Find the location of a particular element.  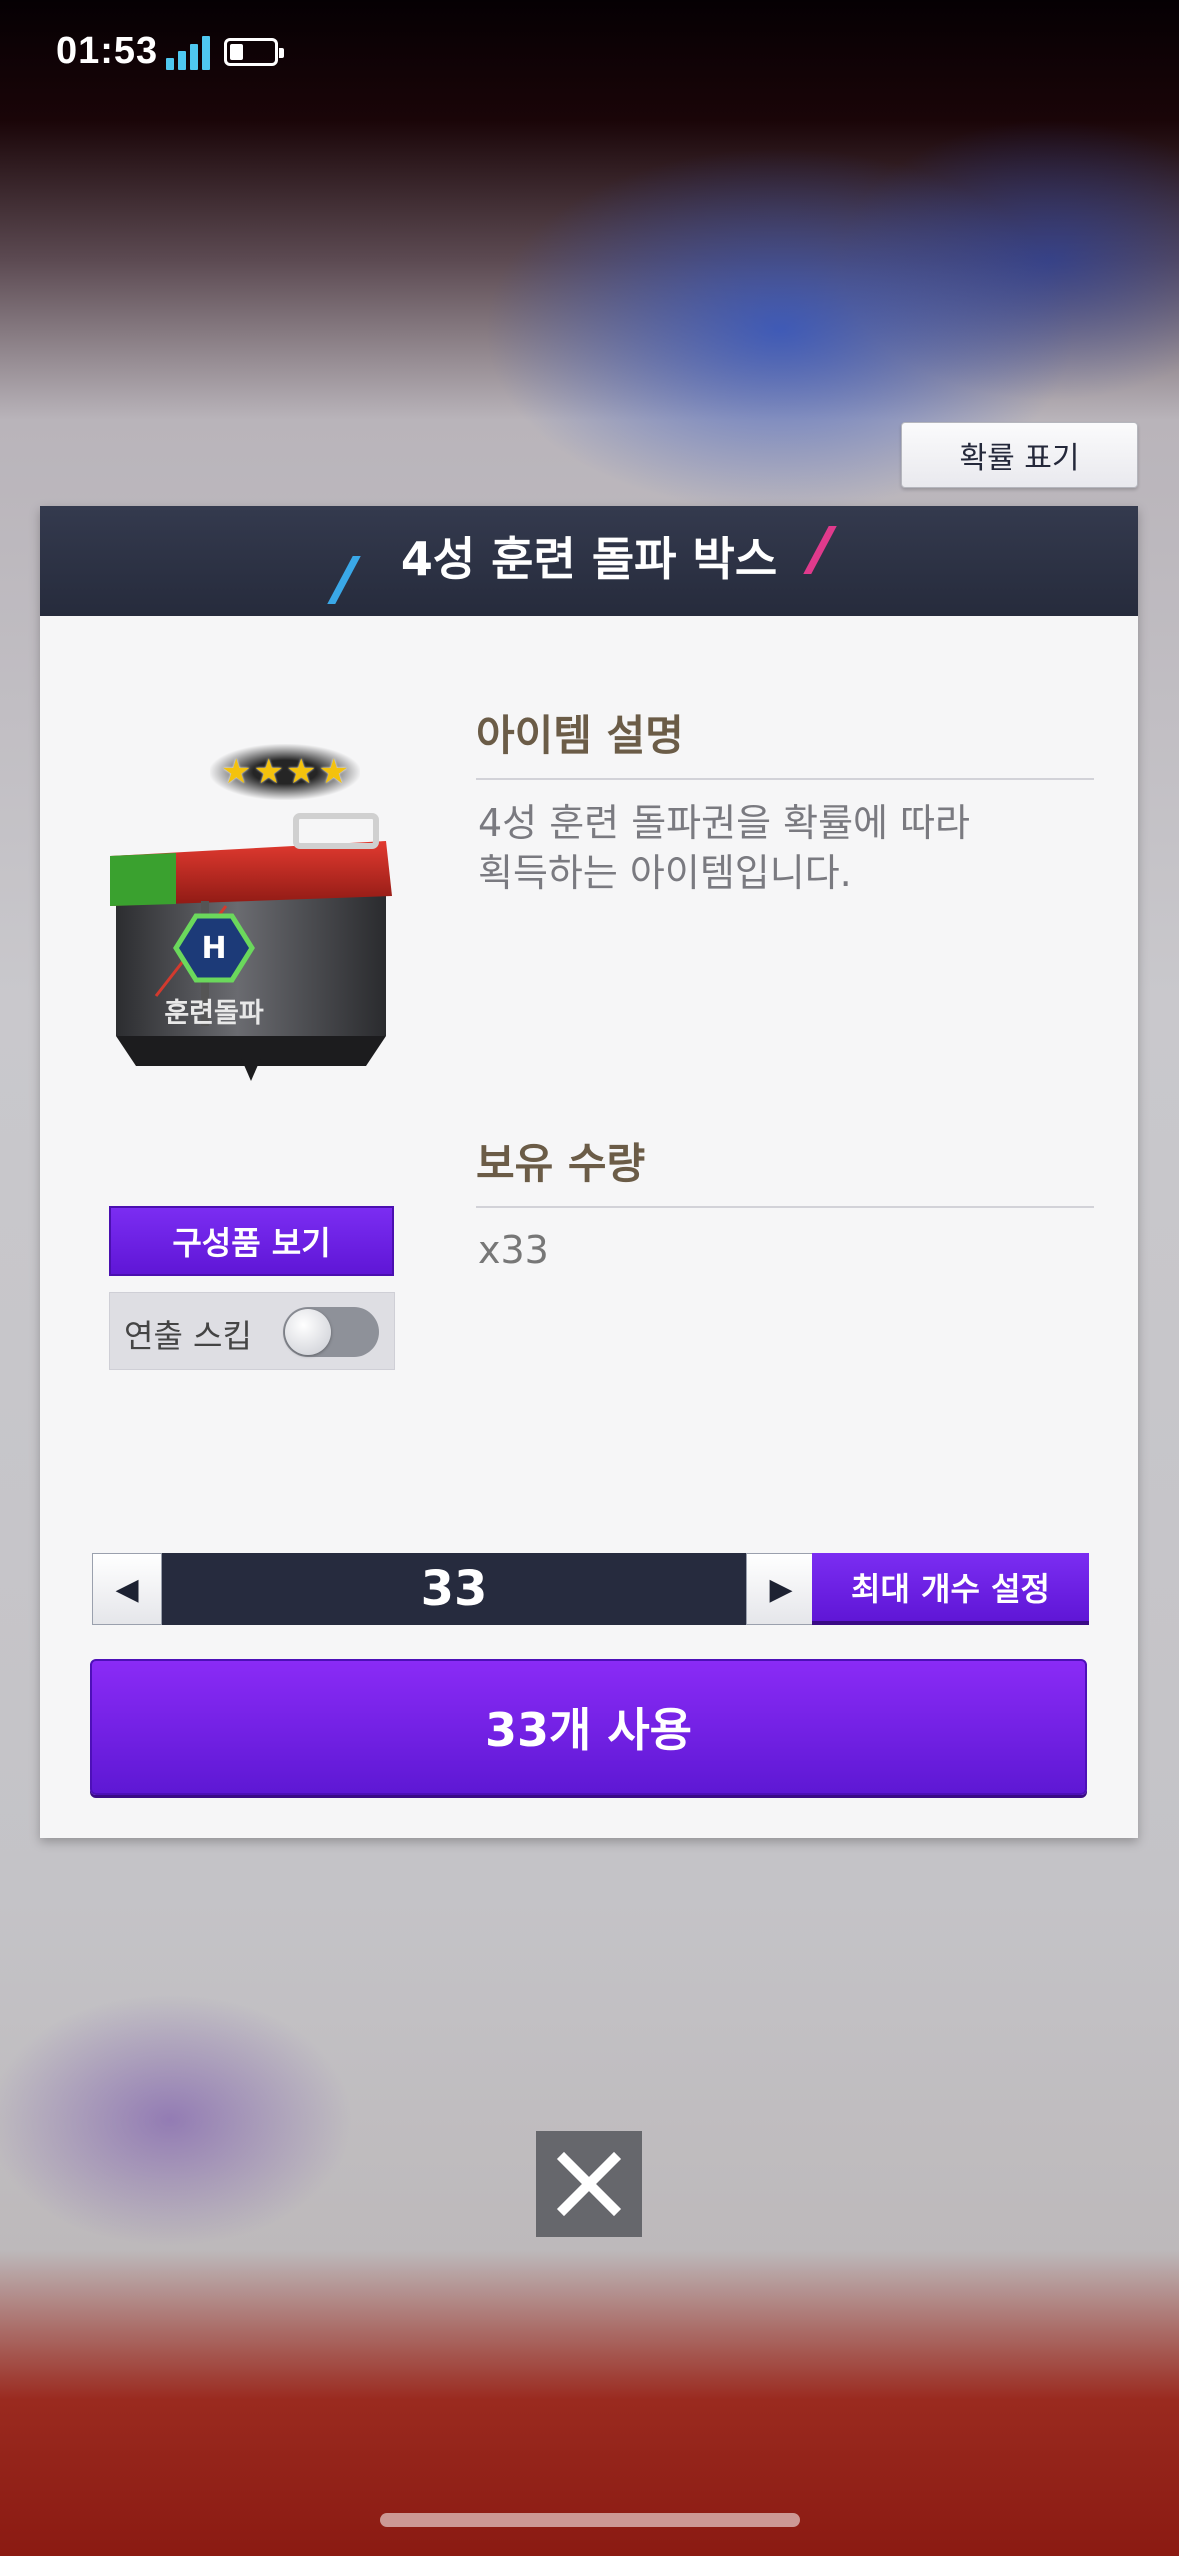

dialog-title: 4성 훈련 돌파 박스 is located at coordinates (589, 559).